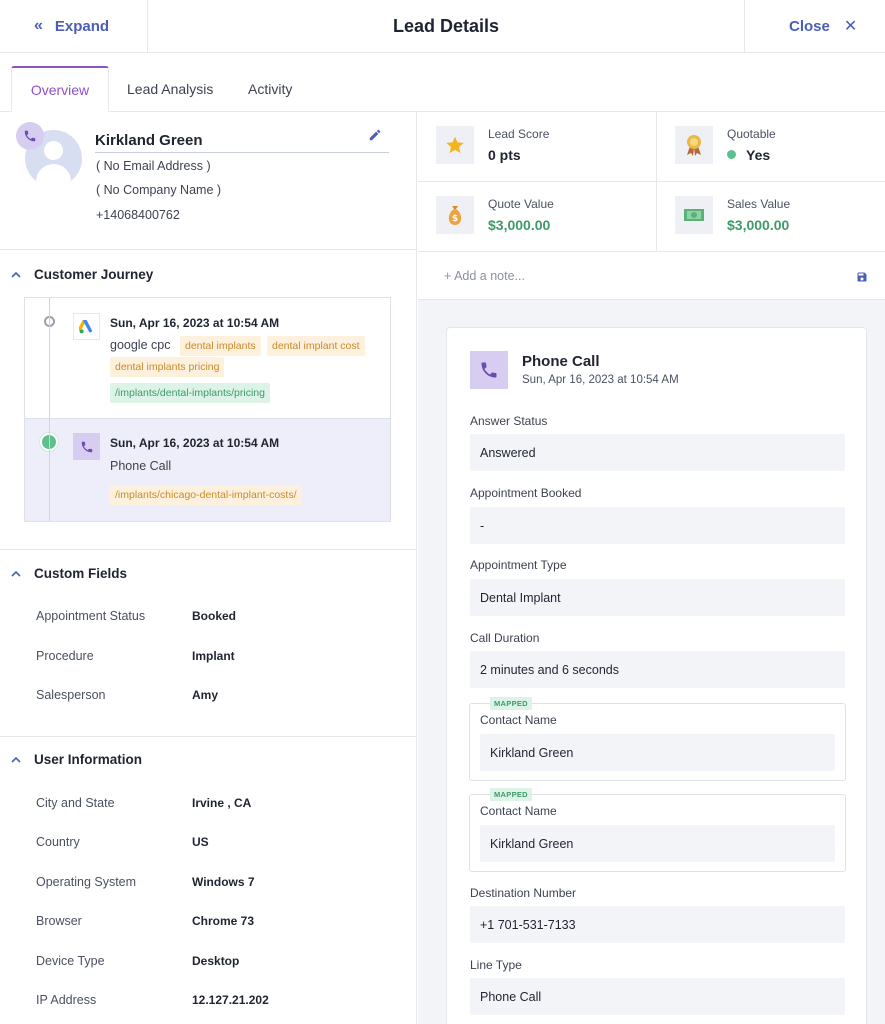 The image size is (885, 1024). Describe the element at coordinates (213, 656) in the screenshot. I see `field-value: Implant` at that location.